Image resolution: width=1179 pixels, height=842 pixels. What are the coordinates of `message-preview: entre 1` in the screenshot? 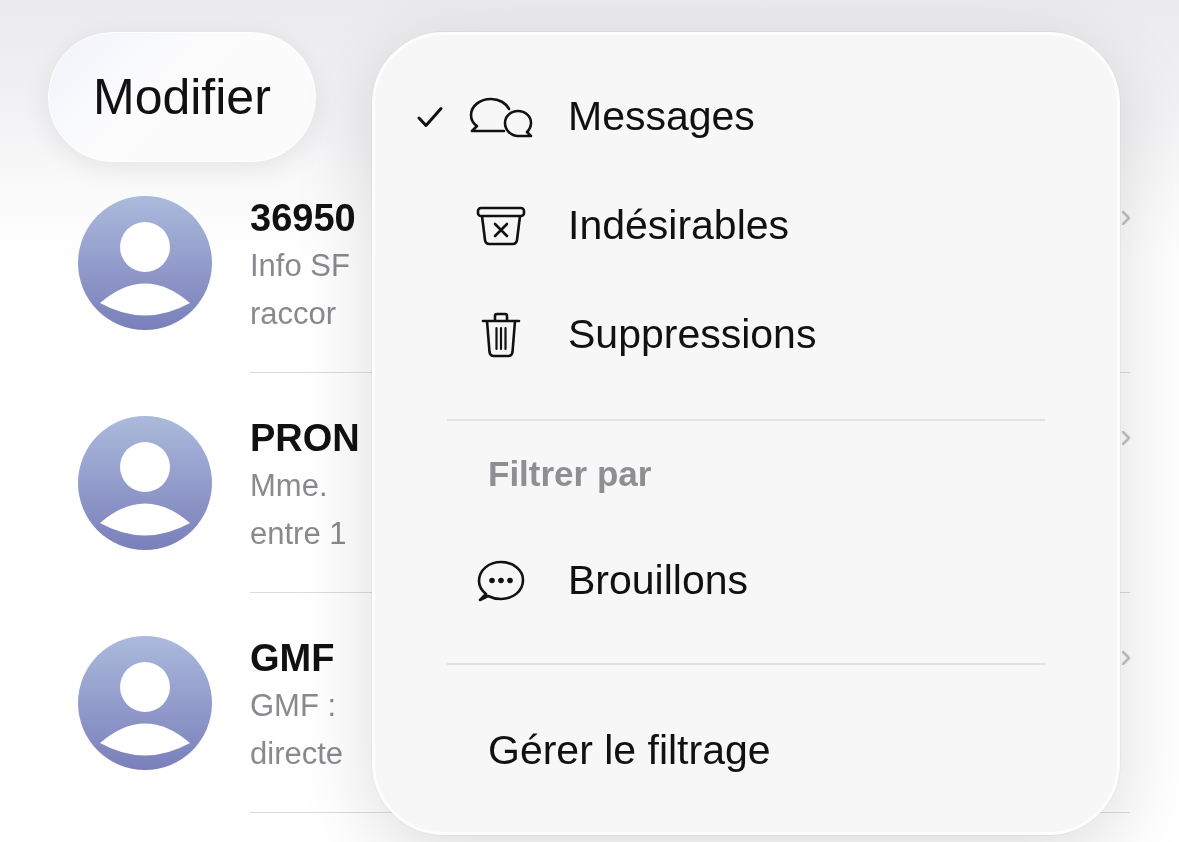 It's located at (298, 534).